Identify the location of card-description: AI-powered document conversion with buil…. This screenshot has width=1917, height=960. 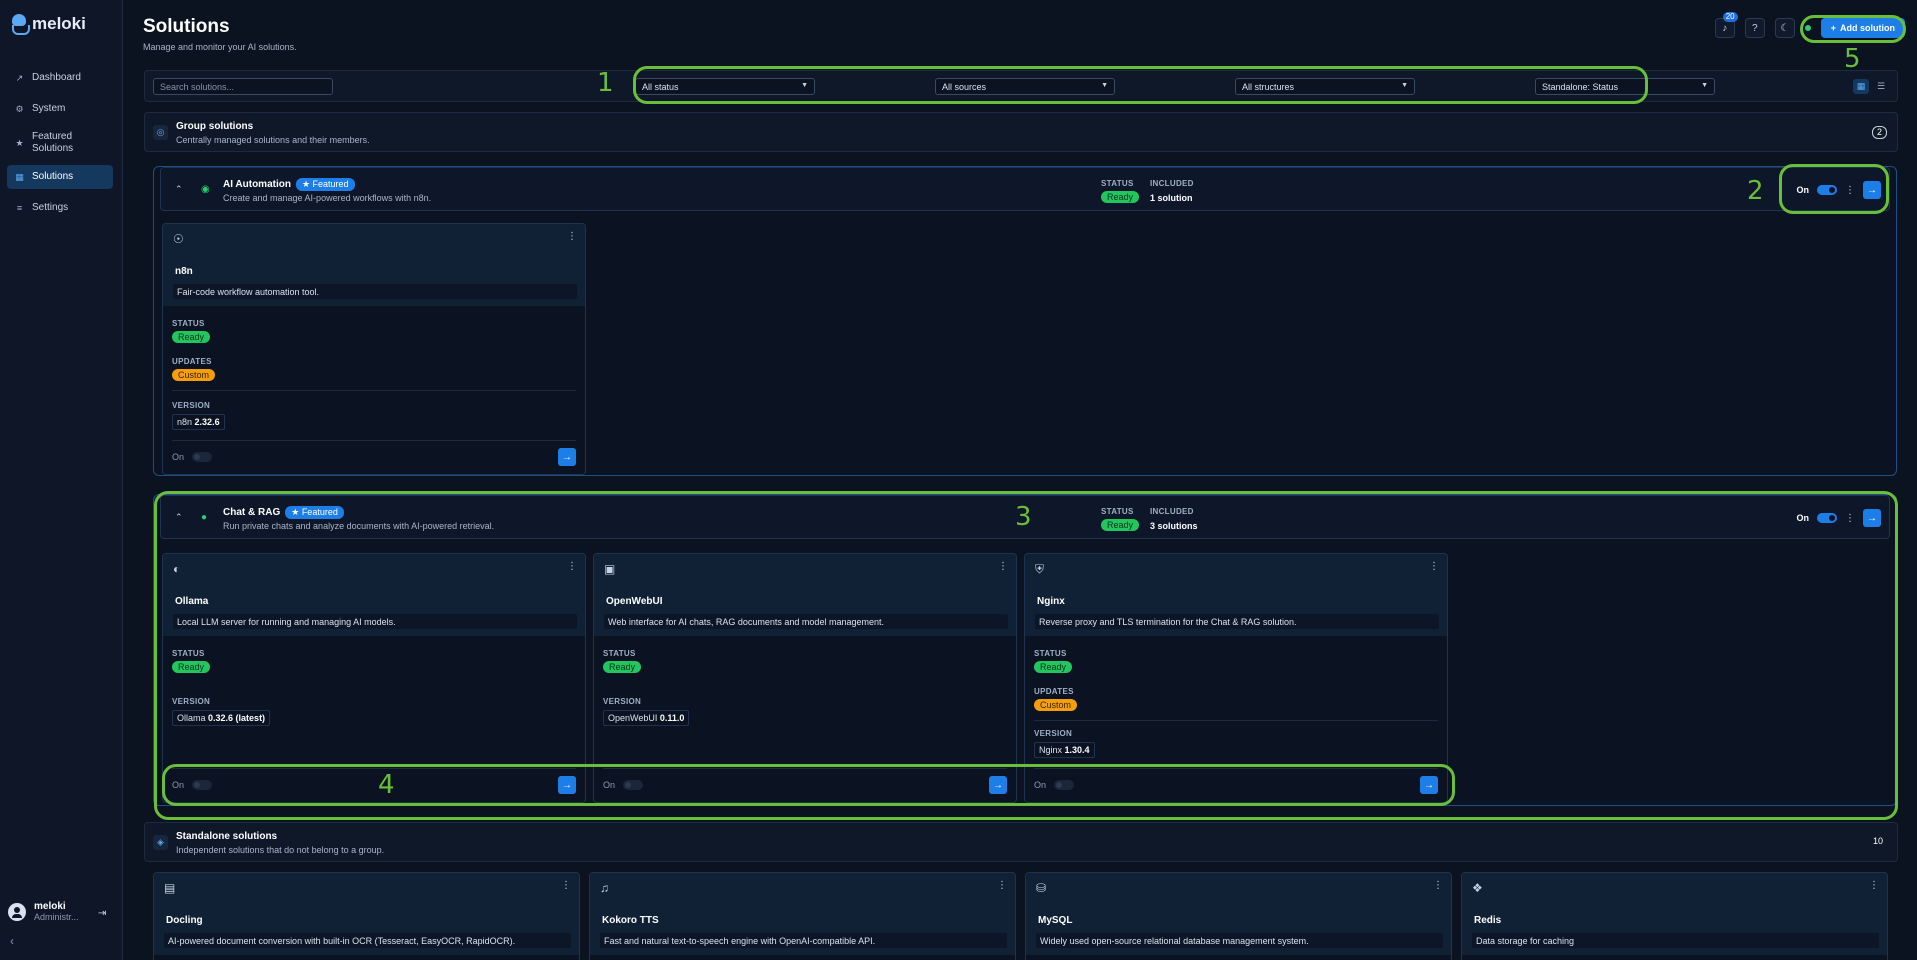
(367, 940).